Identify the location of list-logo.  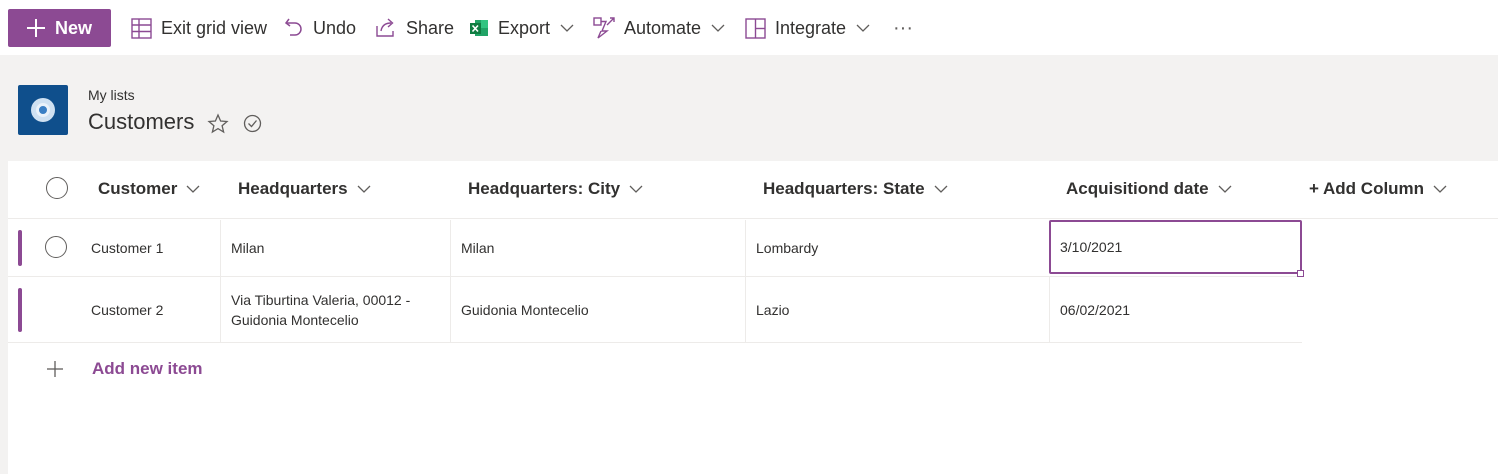
(43, 110).